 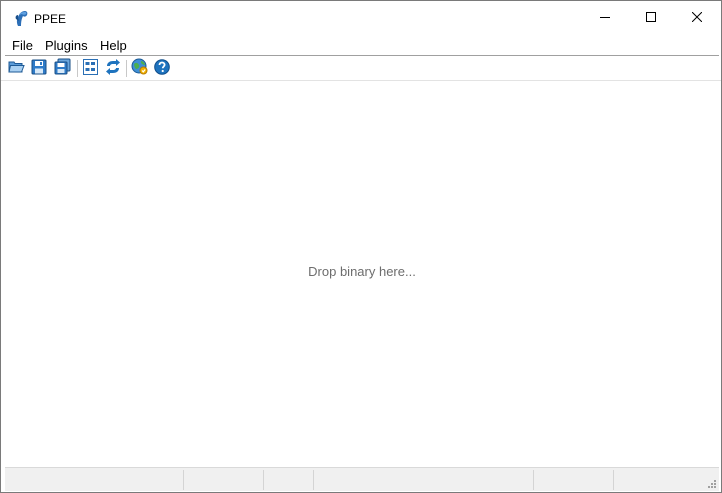 I want to click on save-icon, so click(x=39, y=68).